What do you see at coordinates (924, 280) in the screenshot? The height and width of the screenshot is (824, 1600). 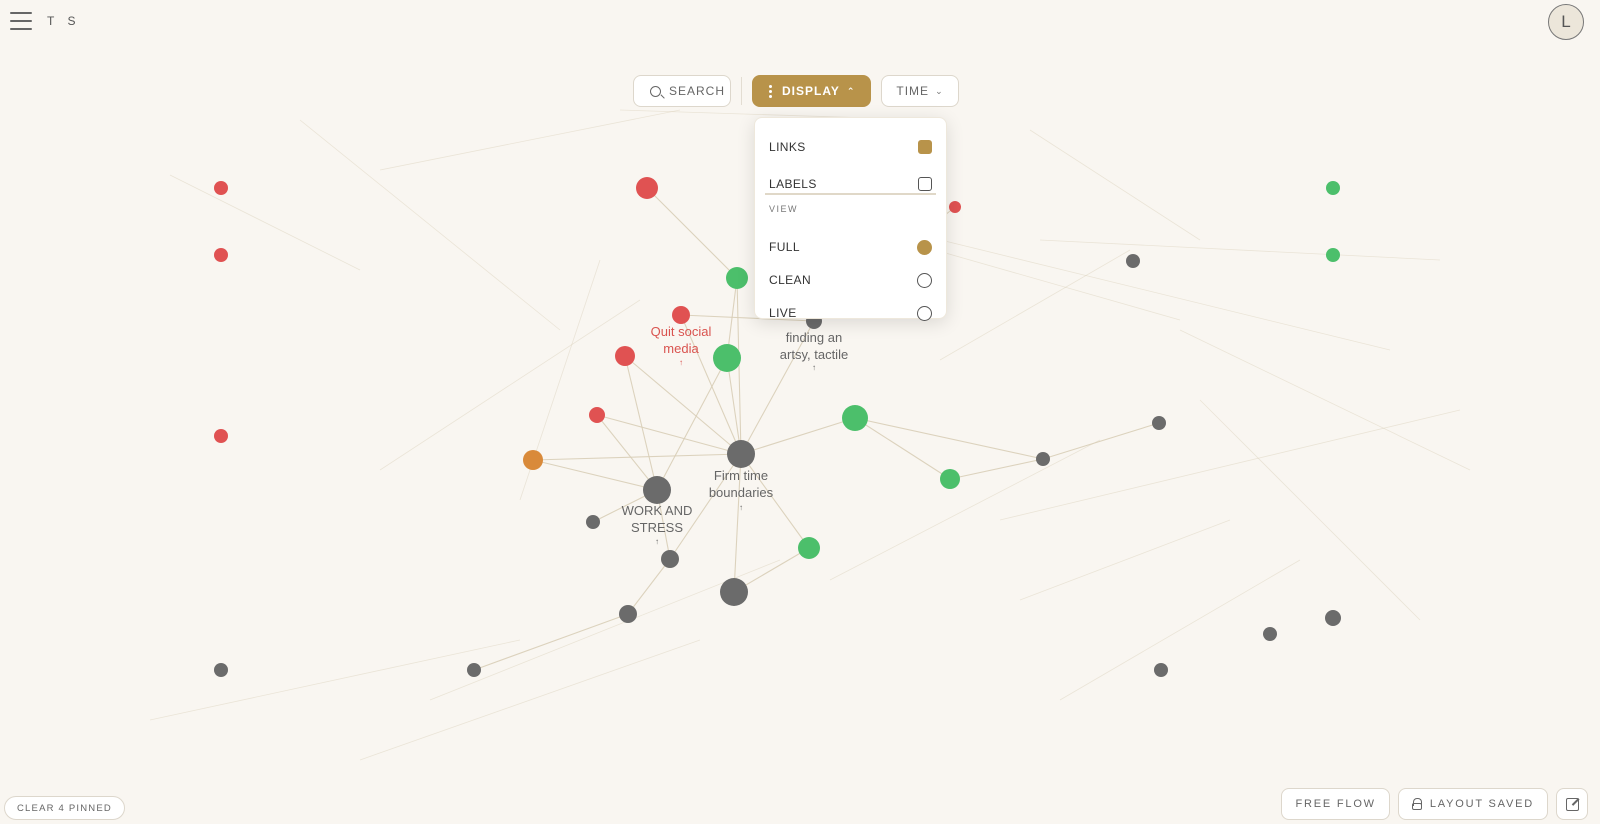 I see `view-clean-radio` at bounding box center [924, 280].